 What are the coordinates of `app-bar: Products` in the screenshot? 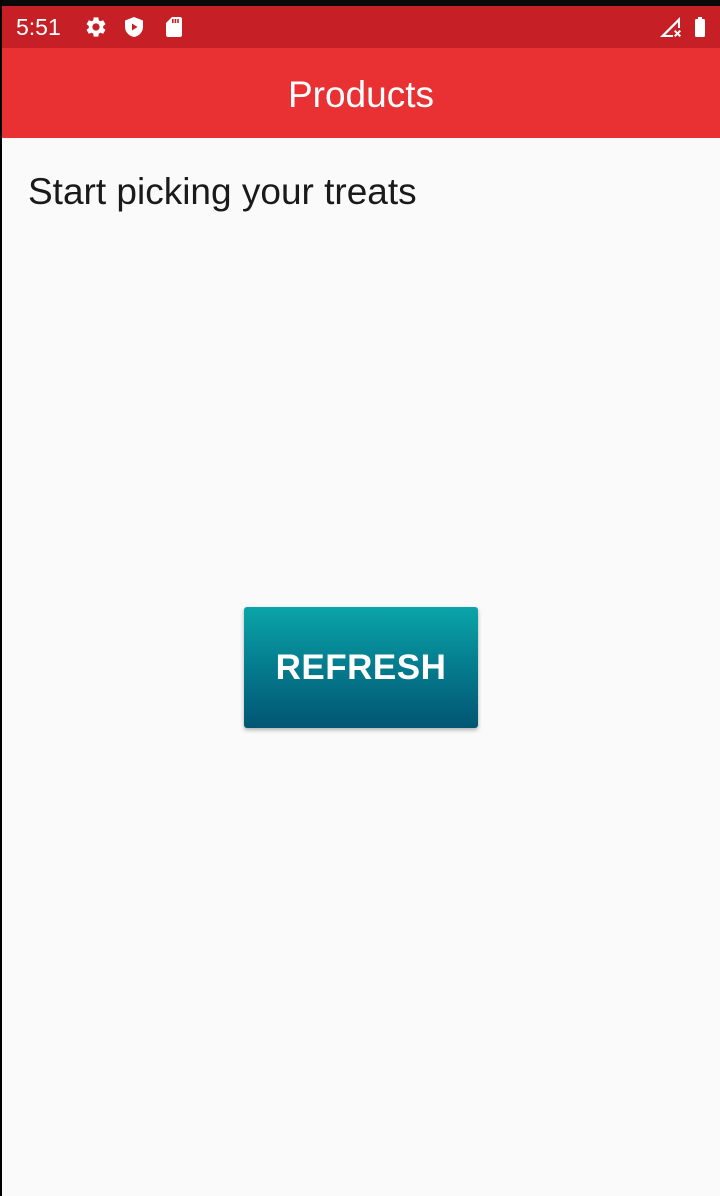 It's located at (361, 93).